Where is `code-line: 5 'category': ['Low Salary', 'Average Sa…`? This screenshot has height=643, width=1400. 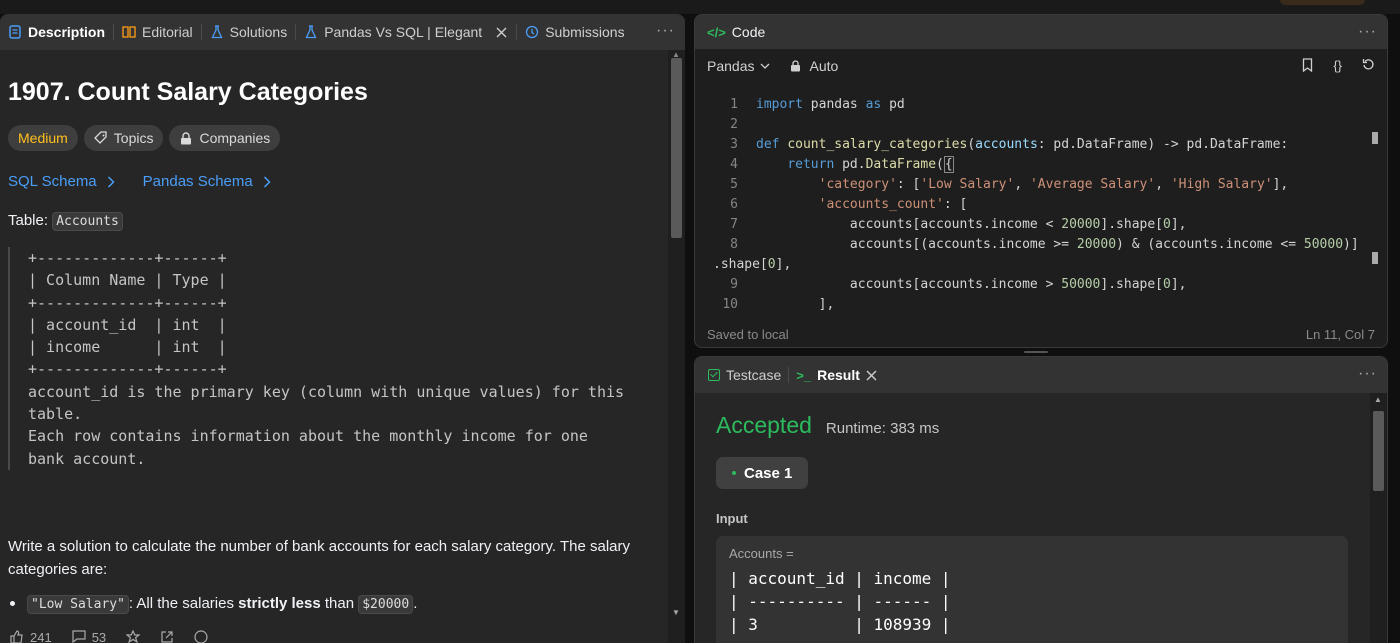
code-line: 5 'category': ['Low Salary', 'Average Sa… is located at coordinates (1009, 184).